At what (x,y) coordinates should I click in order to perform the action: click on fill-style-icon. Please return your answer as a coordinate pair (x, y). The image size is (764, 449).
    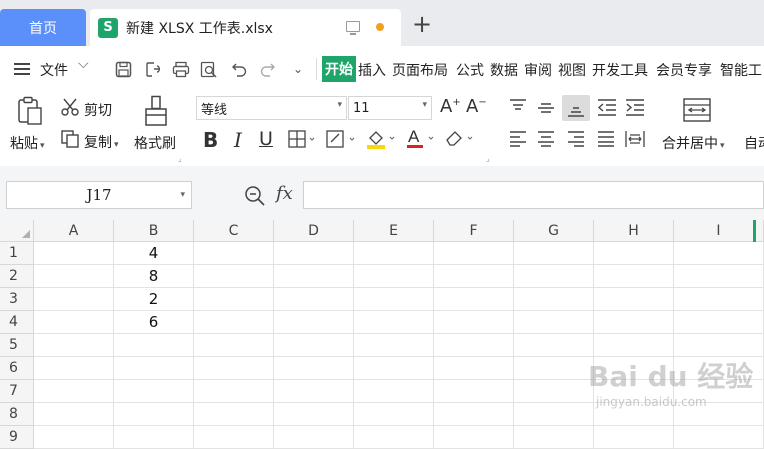
    Looking at the image, I should click on (341, 141).